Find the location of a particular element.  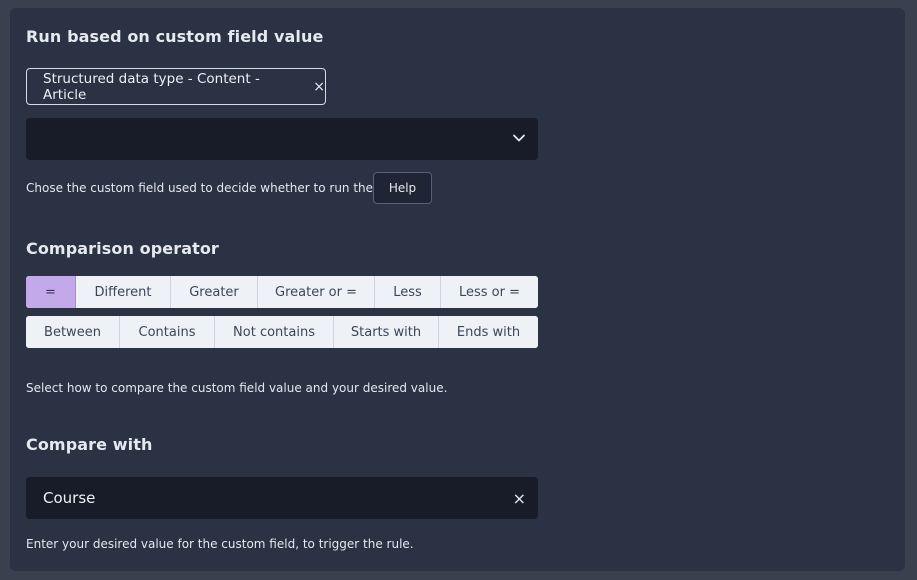

compare-value-input: Course × is located at coordinates (282, 498).